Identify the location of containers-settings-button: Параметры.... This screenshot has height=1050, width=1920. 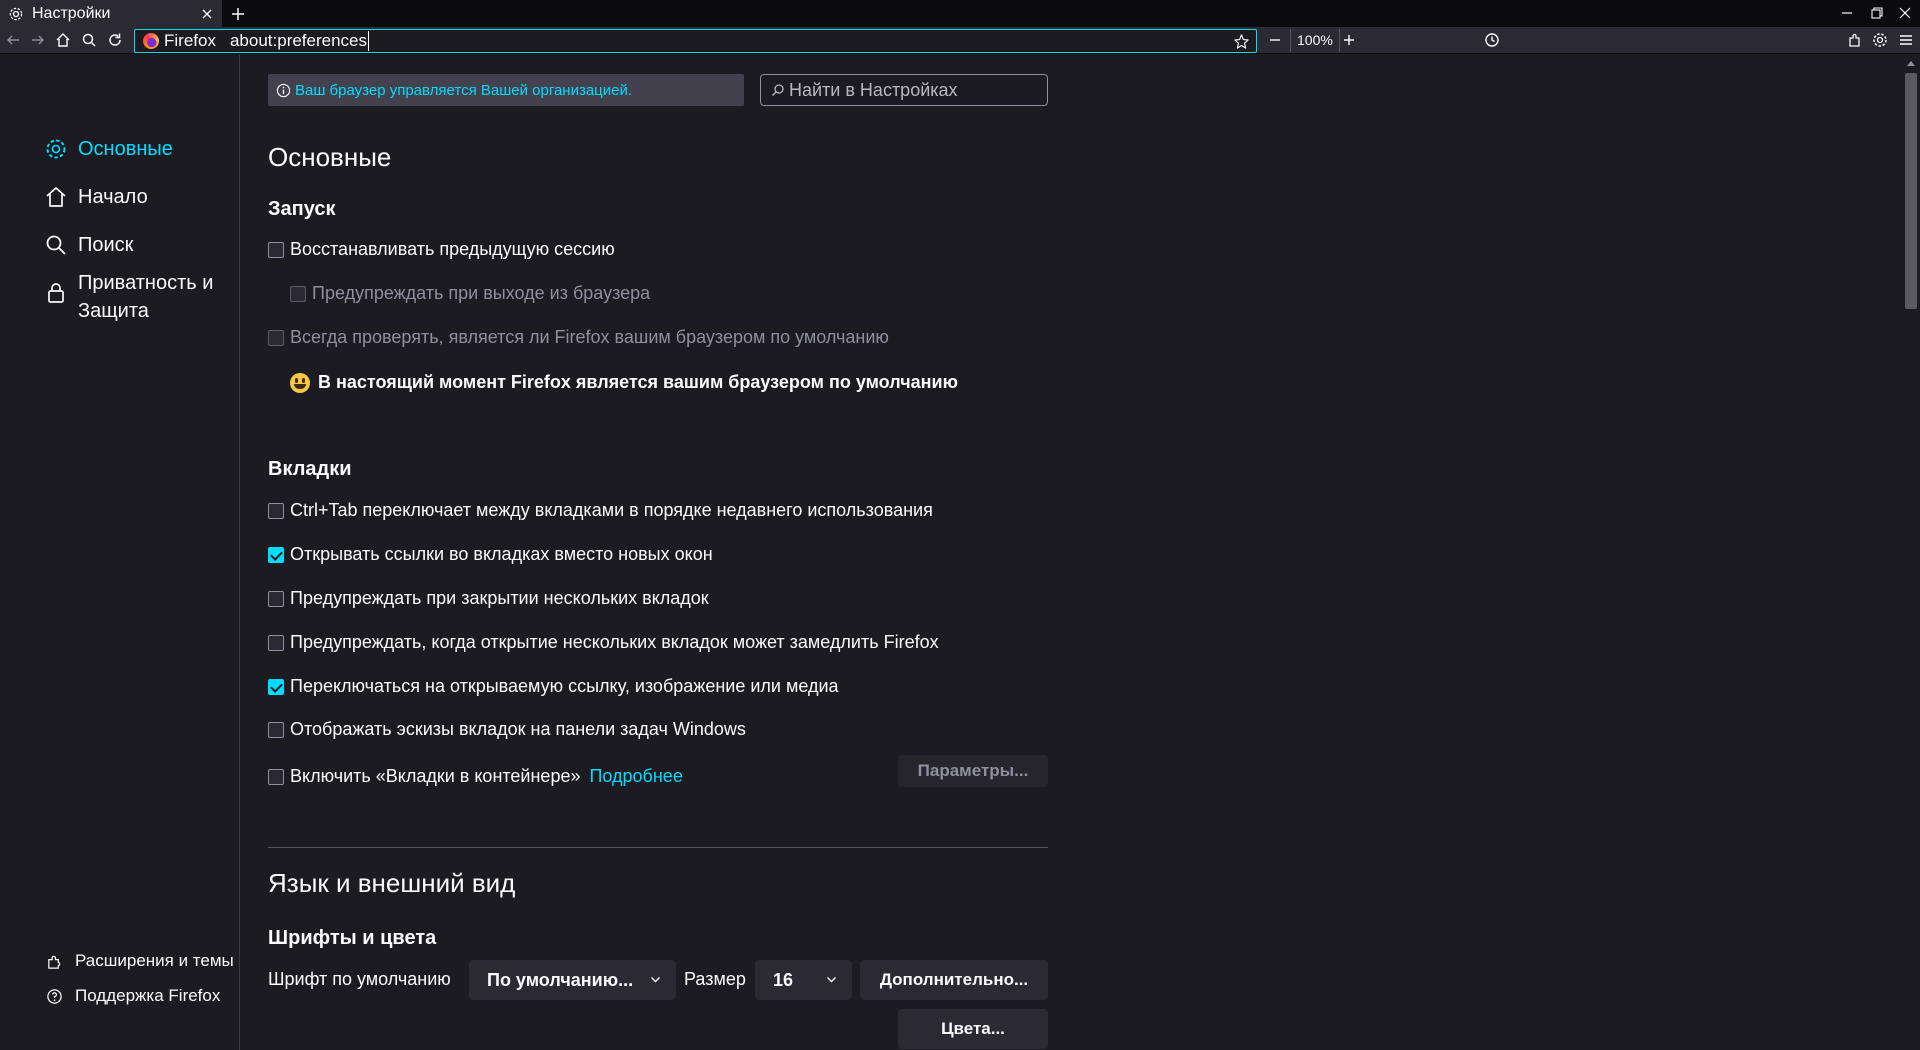
(973, 771).